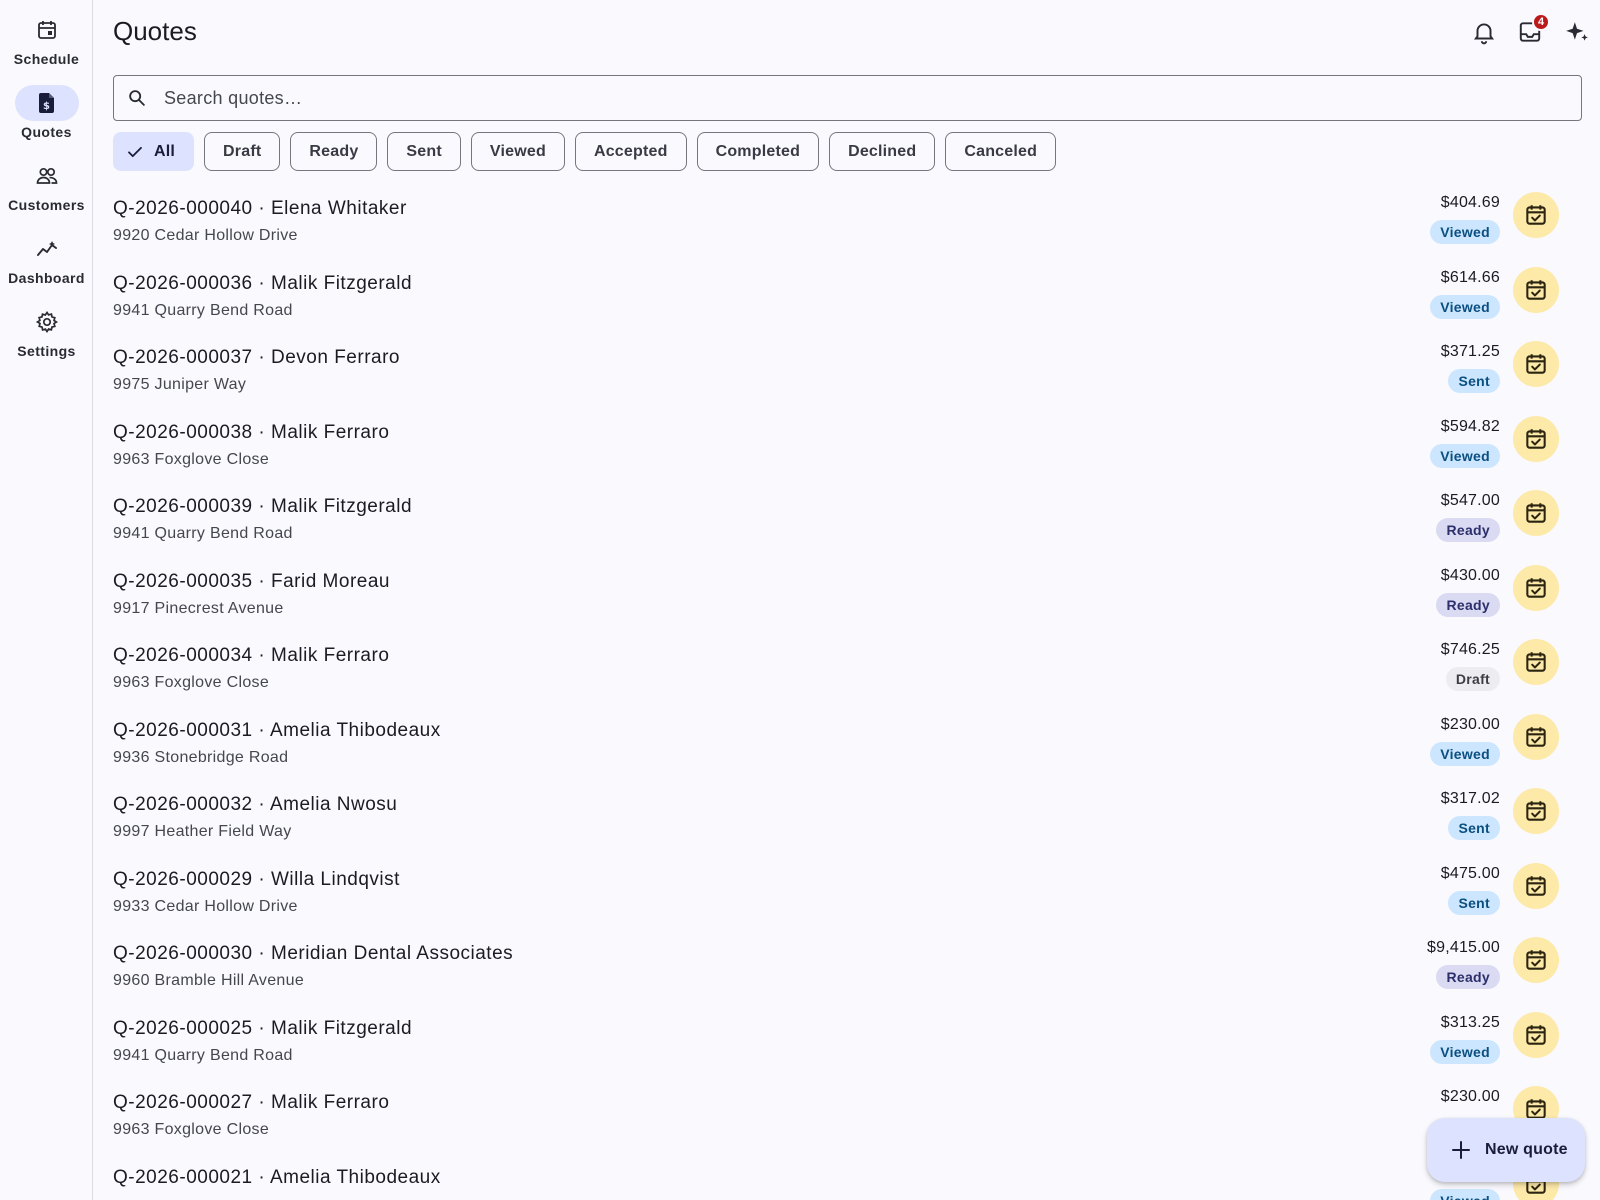  I want to click on gear-icon, so click(47, 322).